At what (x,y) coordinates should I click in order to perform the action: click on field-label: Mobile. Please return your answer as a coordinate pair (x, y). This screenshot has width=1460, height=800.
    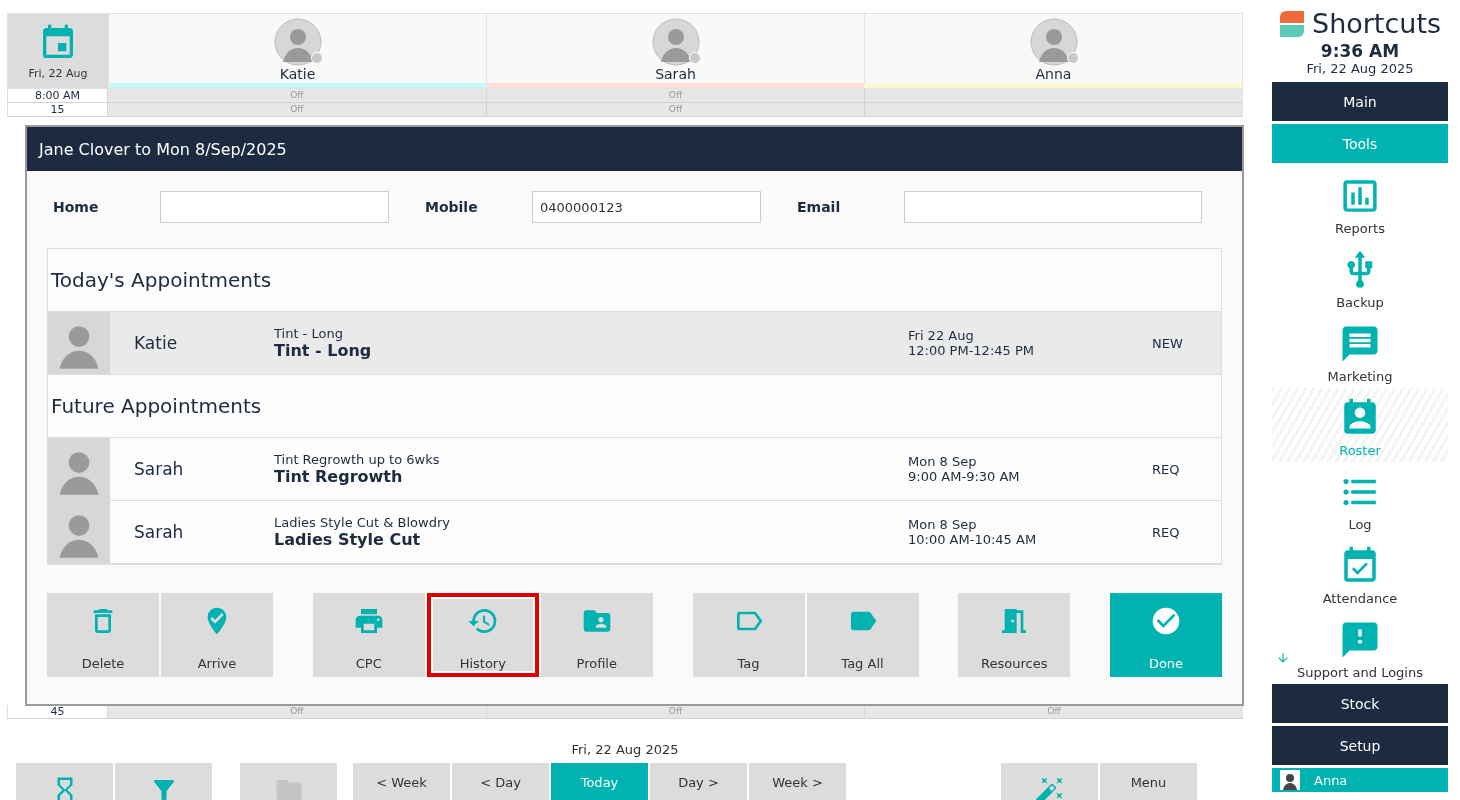
    Looking at the image, I should click on (452, 207).